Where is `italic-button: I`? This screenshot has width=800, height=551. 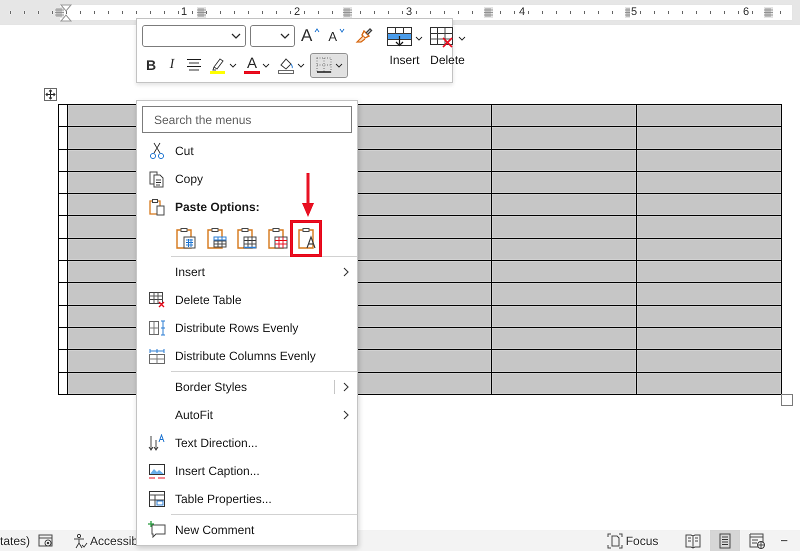
italic-button: I is located at coordinates (172, 65).